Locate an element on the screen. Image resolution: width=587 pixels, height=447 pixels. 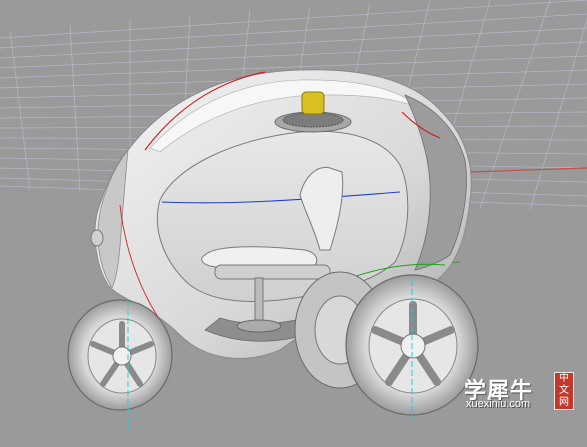
roof-light-gear is located at coordinates (313, 120).